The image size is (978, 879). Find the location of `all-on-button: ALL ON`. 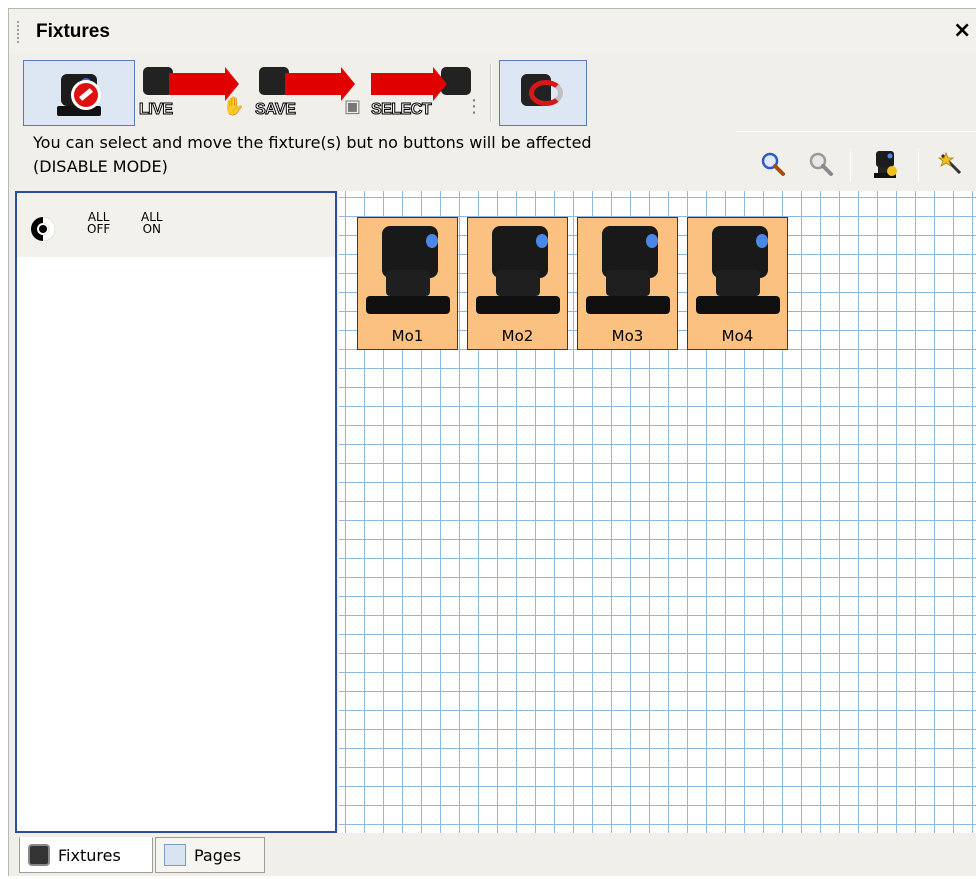

all-on-button: ALL ON is located at coordinates (152, 223).